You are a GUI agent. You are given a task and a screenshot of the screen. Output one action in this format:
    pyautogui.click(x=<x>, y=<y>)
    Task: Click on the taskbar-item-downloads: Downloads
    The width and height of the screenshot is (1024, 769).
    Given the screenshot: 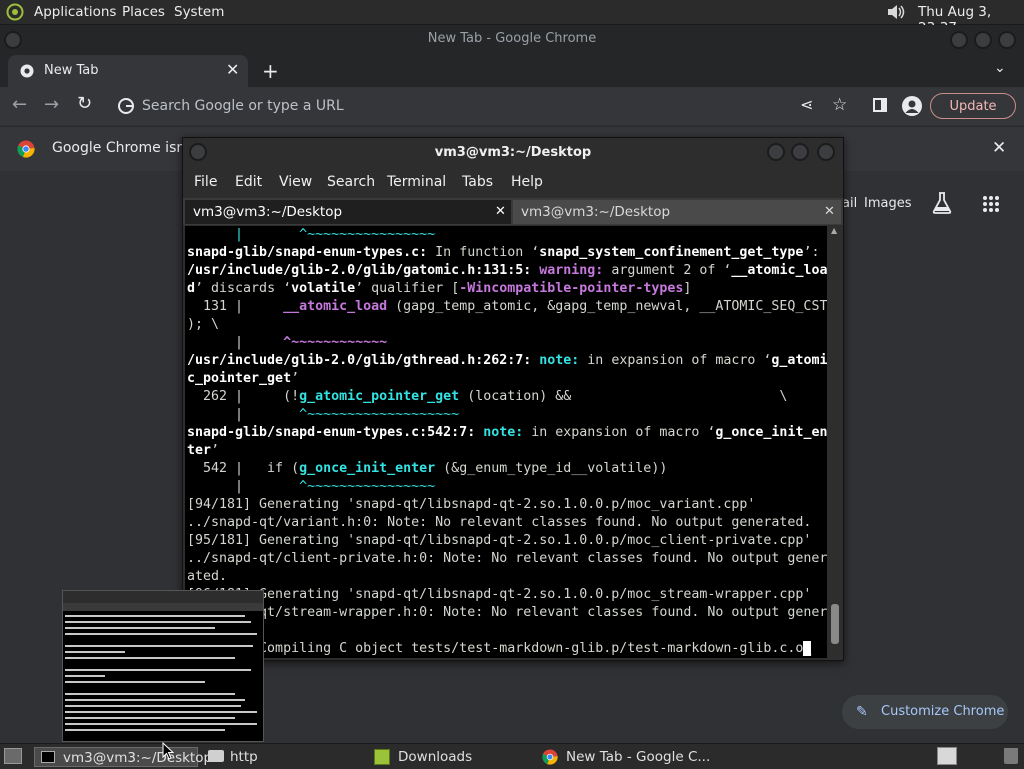 What is the action you would take?
    pyautogui.click(x=449, y=757)
    